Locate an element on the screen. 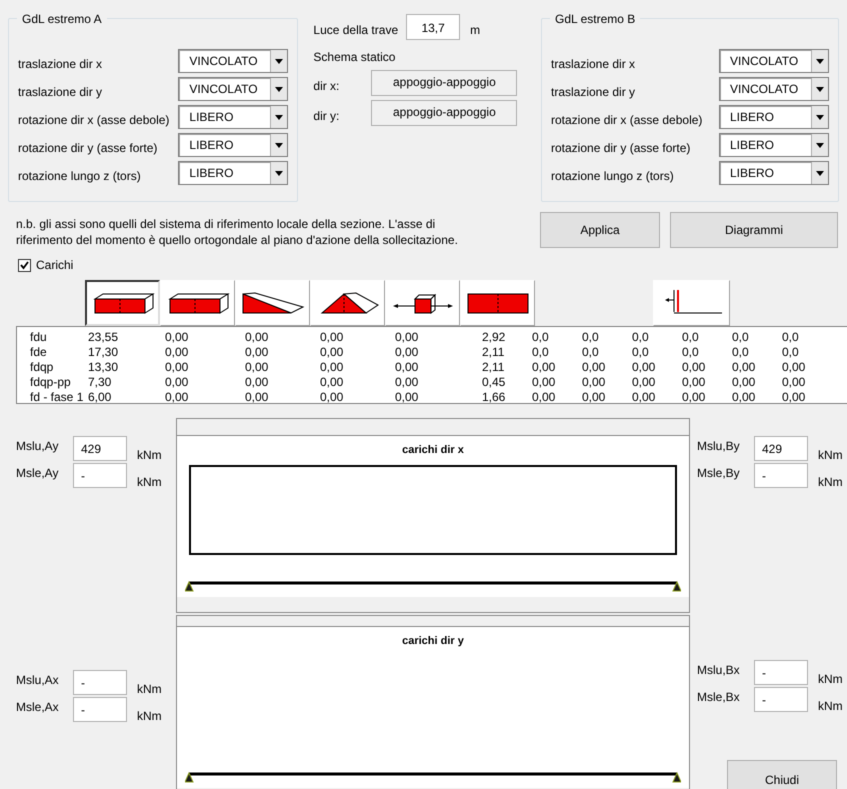 This screenshot has height=789, width=847. field-label: rotazione lungo z (tors) is located at coordinates (79, 176).